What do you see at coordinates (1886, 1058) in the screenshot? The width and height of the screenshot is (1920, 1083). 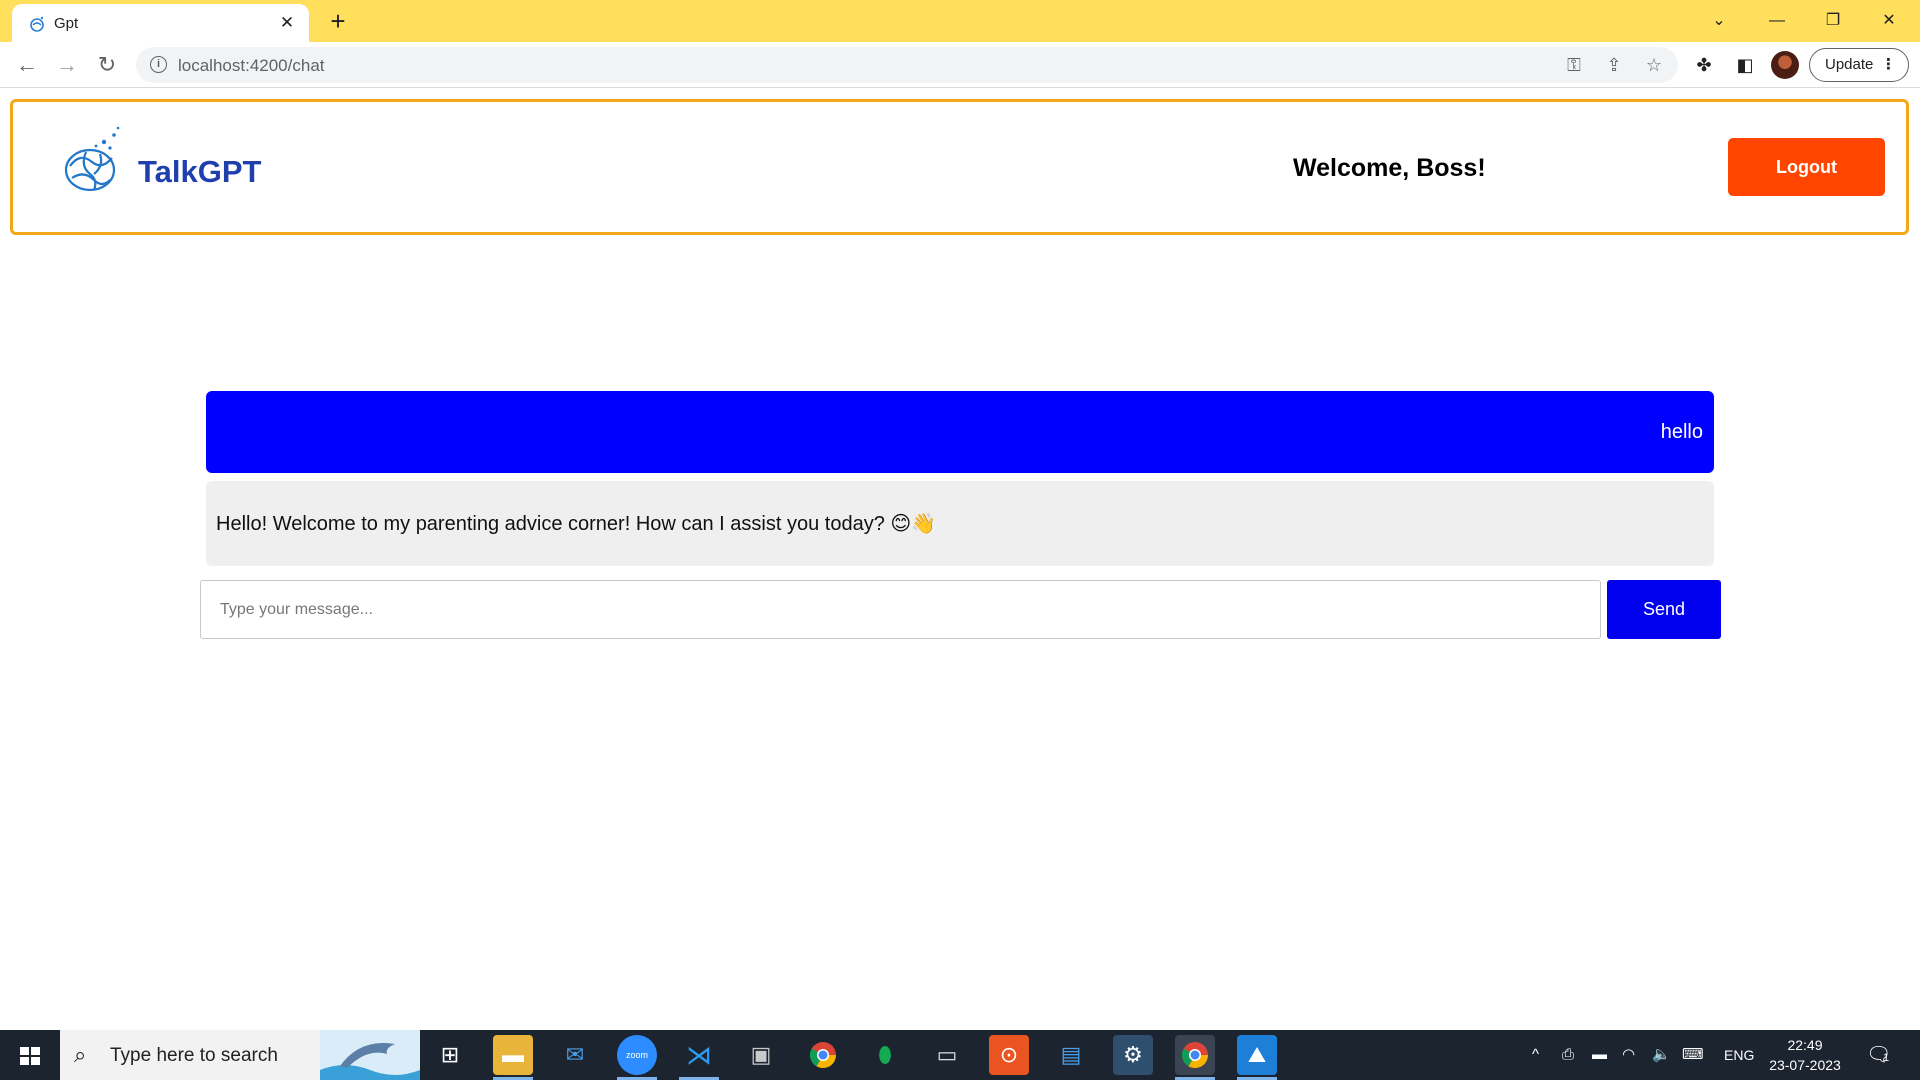 I see `notification-count: 1` at bounding box center [1886, 1058].